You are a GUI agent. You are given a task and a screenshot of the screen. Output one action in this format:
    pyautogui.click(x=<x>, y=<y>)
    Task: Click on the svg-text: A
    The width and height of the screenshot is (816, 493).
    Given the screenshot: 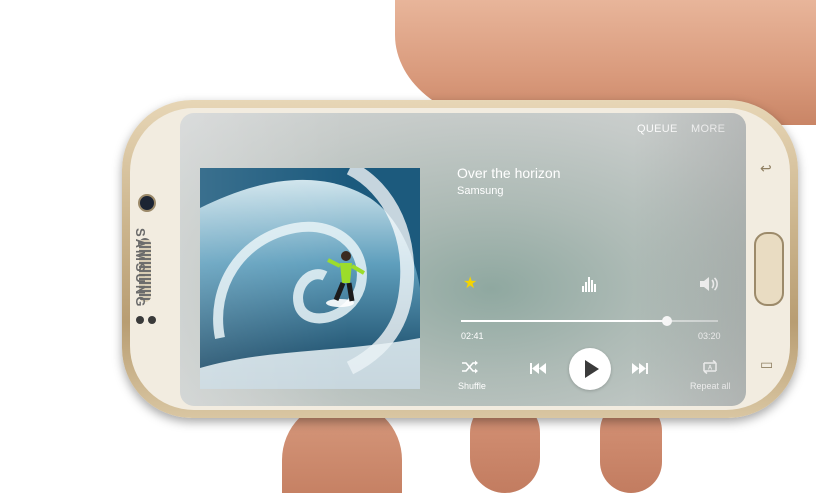 What is the action you would take?
    pyautogui.click(x=710, y=369)
    